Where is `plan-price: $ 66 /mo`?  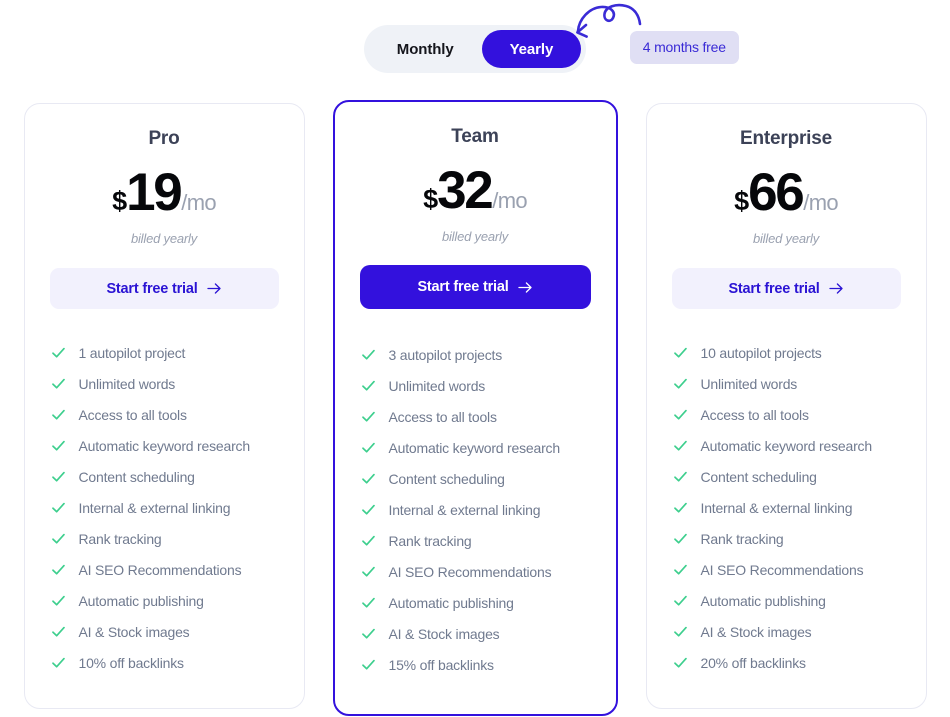 plan-price: $ 66 /mo is located at coordinates (786, 192).